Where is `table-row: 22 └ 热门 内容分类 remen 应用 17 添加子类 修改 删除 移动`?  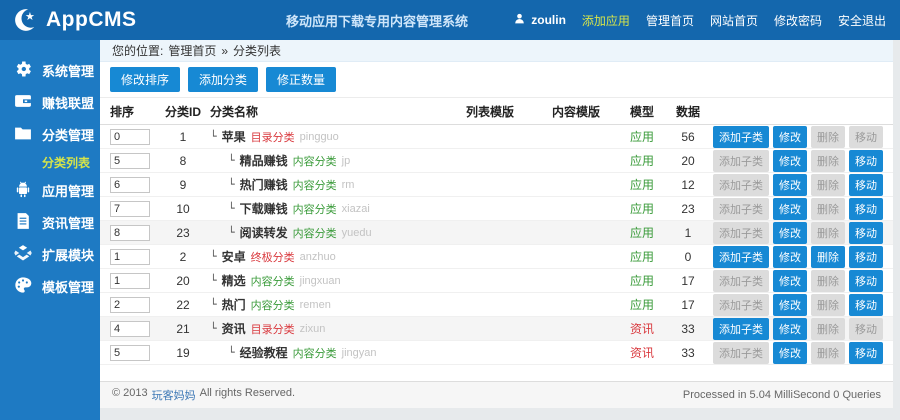 table-row: 22 └ 热门 内容分类 remen 应用 17 添加子类 修改 删除 移动 is located at coordinates (496, 305).